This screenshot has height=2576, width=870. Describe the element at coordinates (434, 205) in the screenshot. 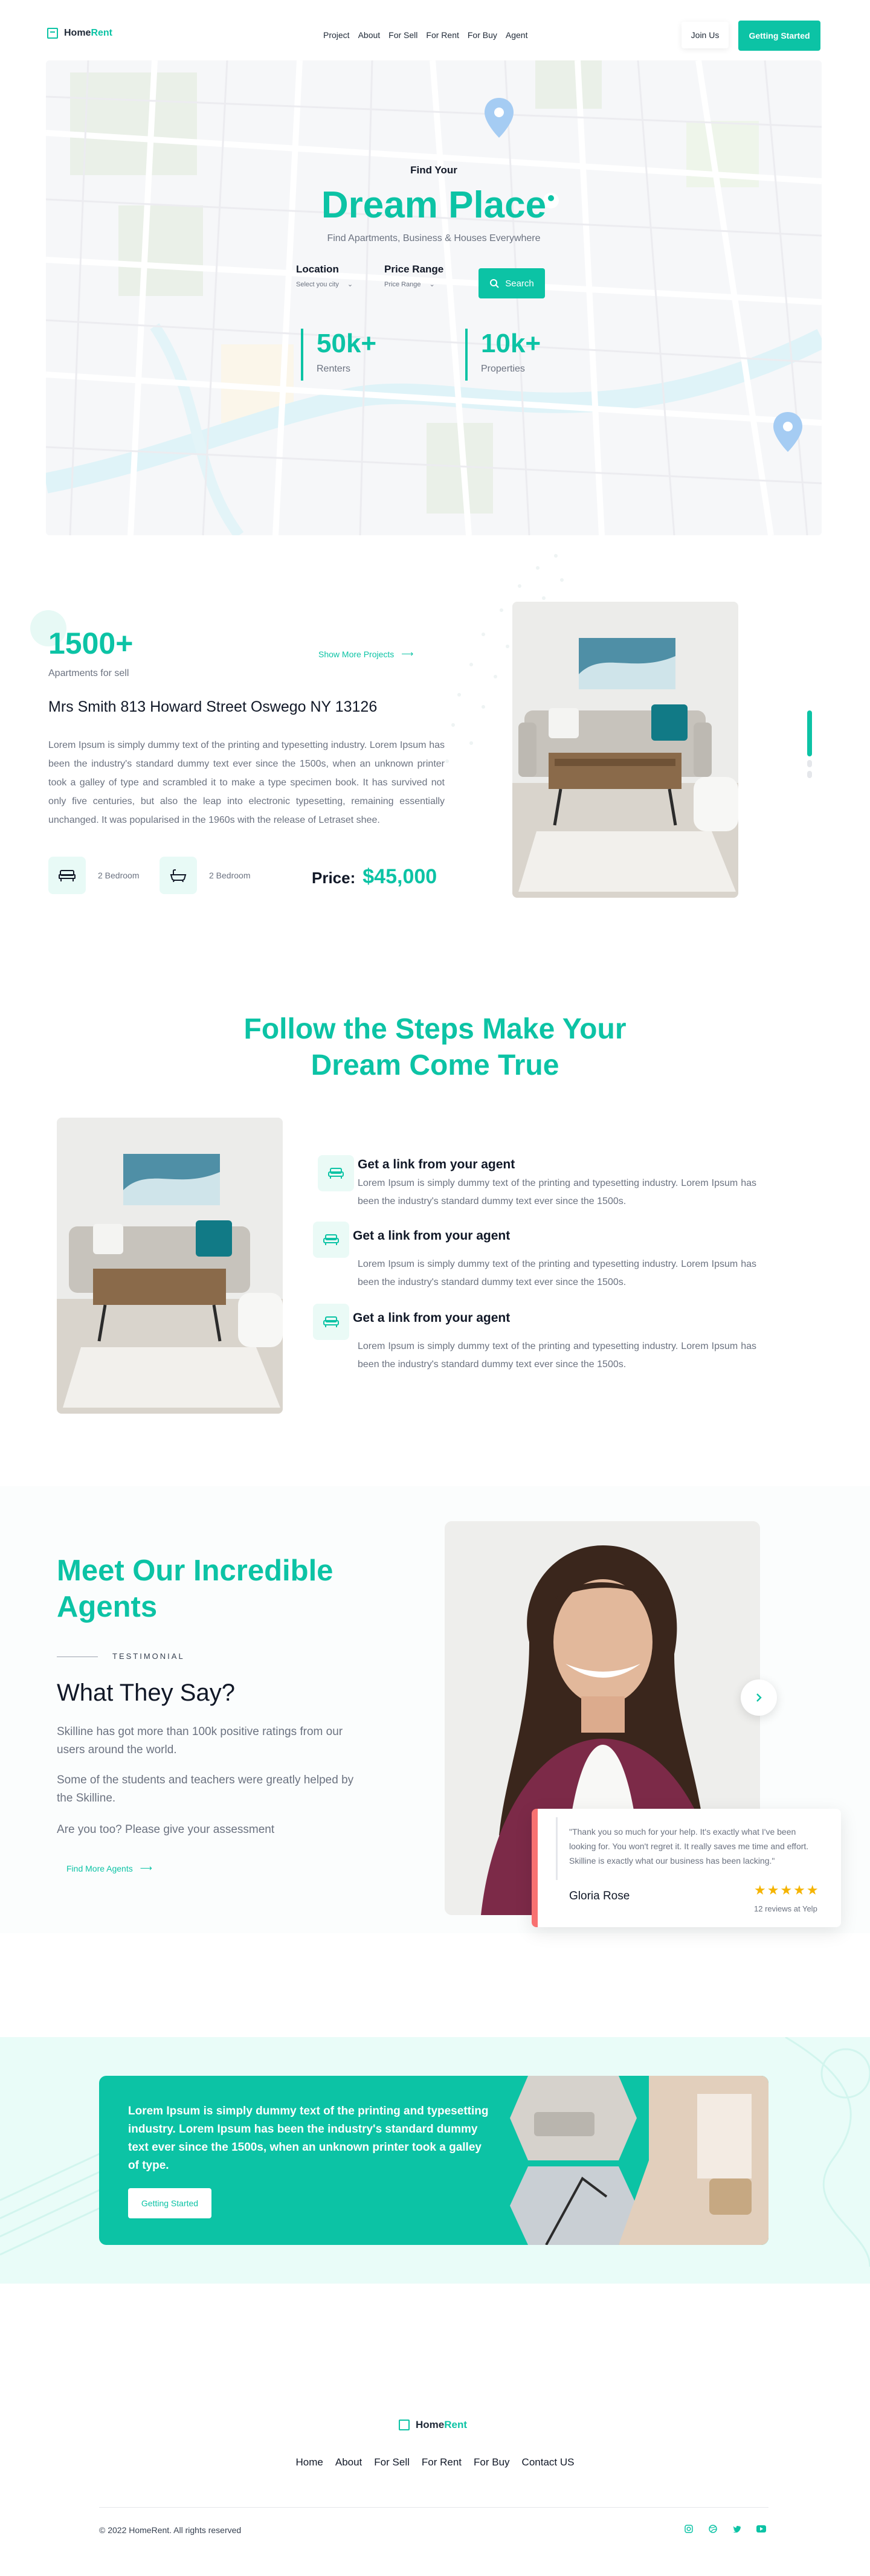

I see `hero-title: Dream Place` at that location.